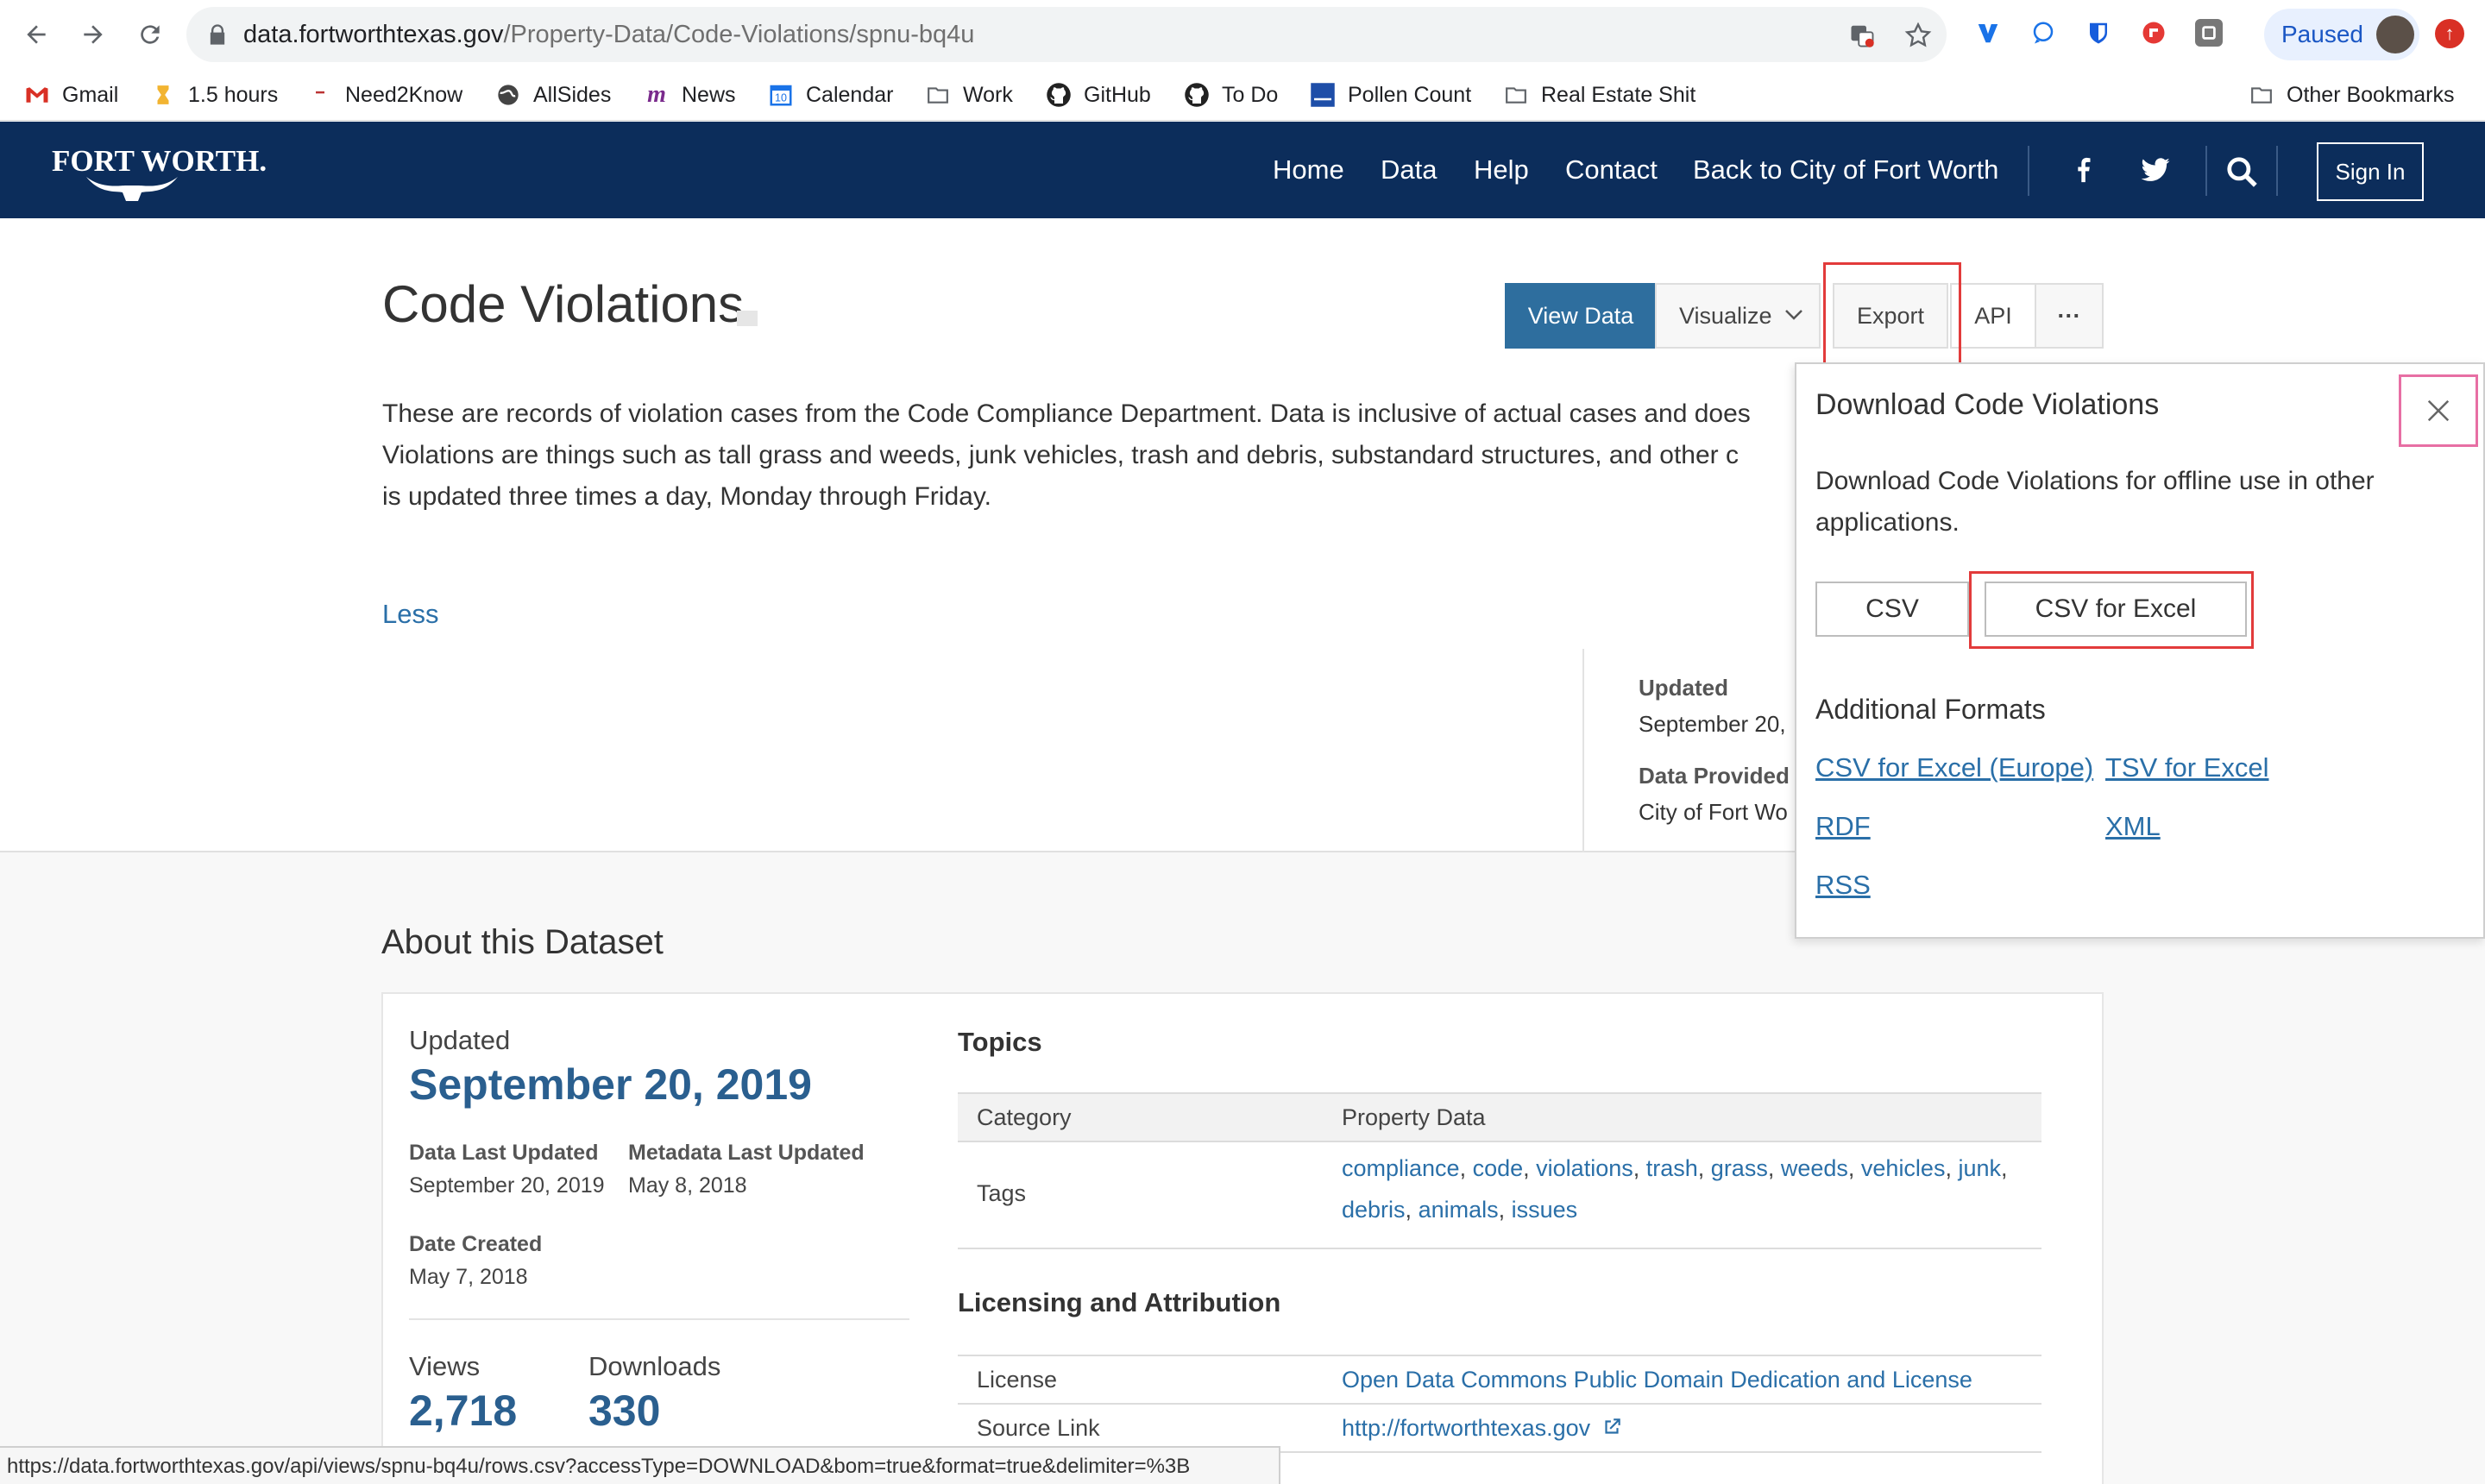 The height and width of the screenshot is (1484, 2485). What do you see at coordinates (2449, 33) in the screenshot?
I see `update-icon: ↑` at bounding box center [2449, 33].